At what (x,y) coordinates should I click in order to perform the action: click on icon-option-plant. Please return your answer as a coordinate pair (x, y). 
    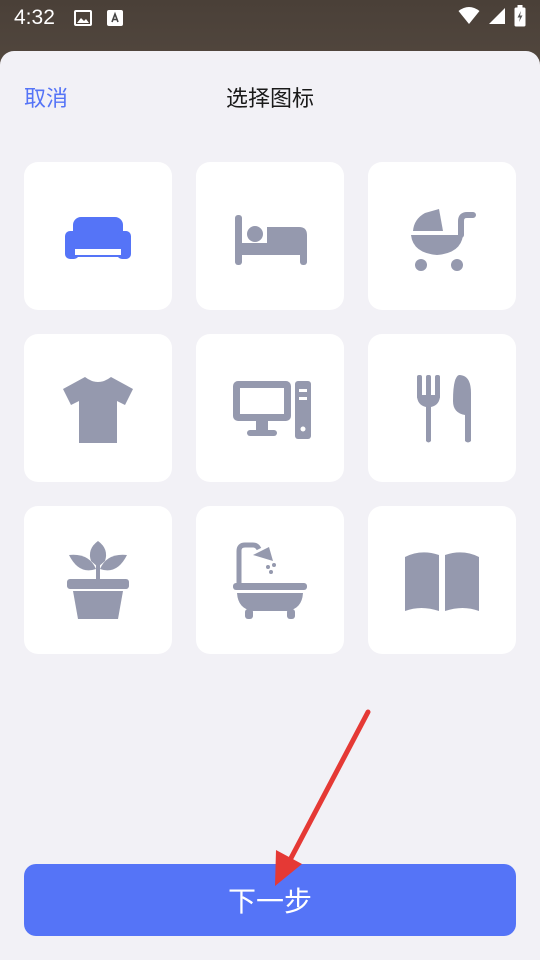
    Looking at the image, I should click on (98, 580).